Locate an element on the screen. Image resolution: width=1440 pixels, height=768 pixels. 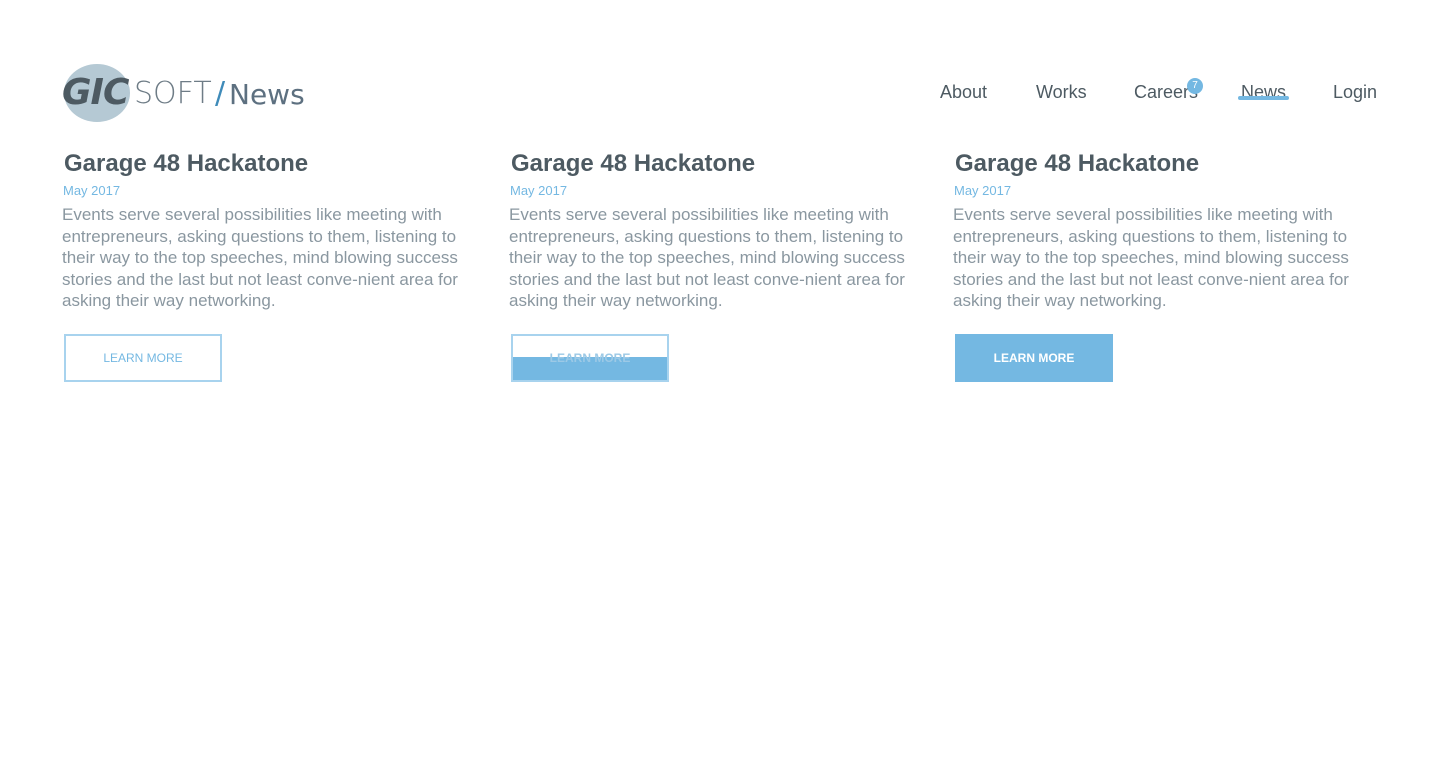
nav-item-works: Works is located at coordinates (1061, 92).